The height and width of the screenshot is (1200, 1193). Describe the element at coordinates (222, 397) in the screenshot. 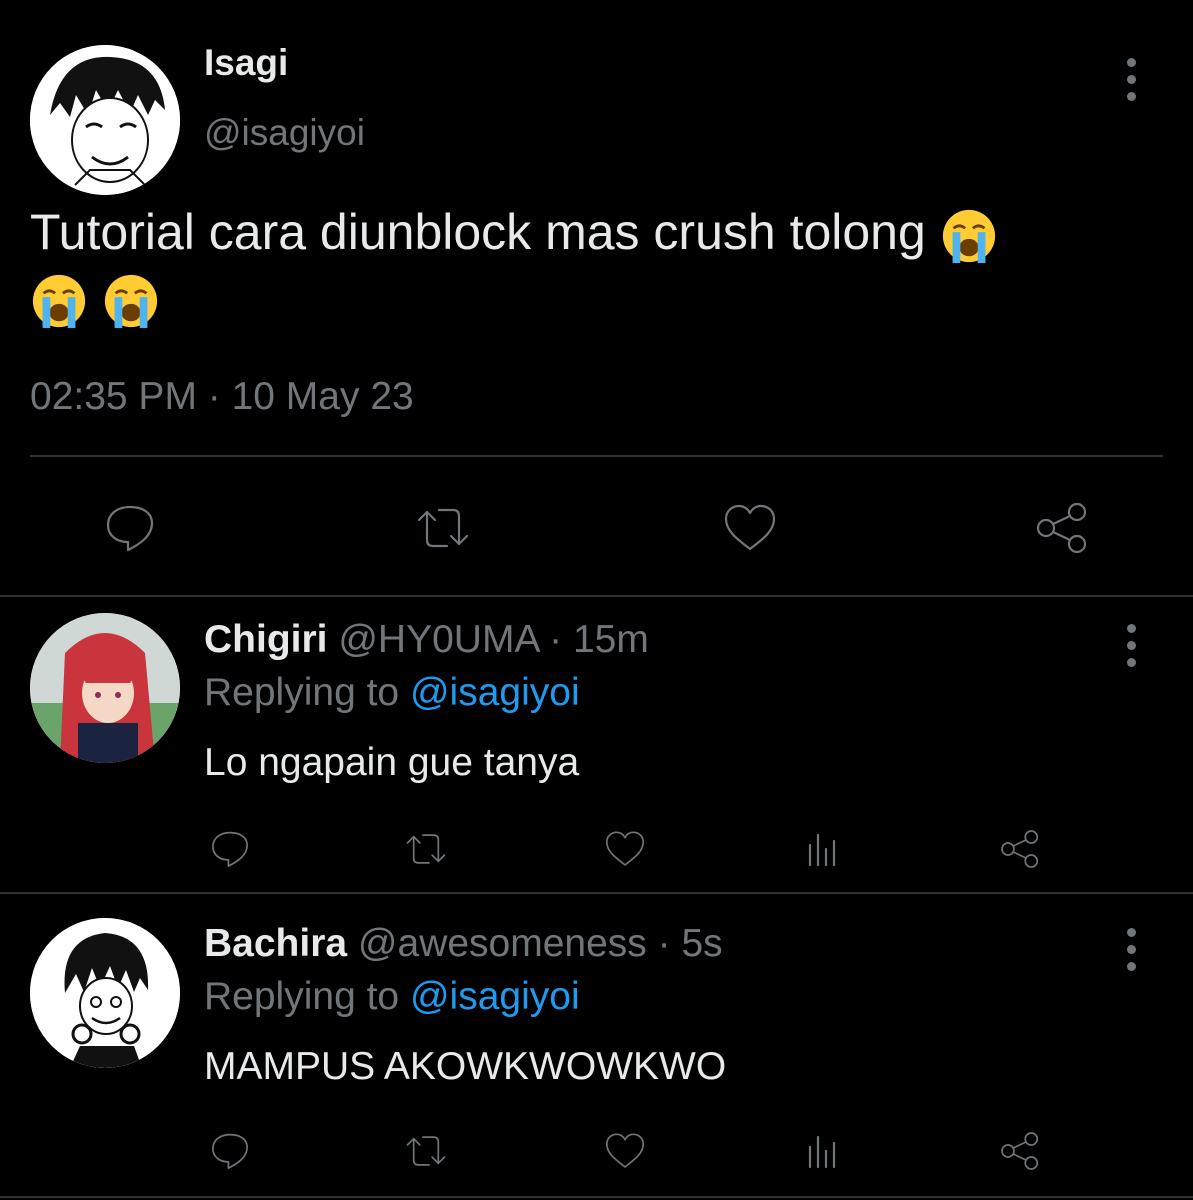

I see `tweet-timestamp: 02:35 PM · 10 May 23` at that location.